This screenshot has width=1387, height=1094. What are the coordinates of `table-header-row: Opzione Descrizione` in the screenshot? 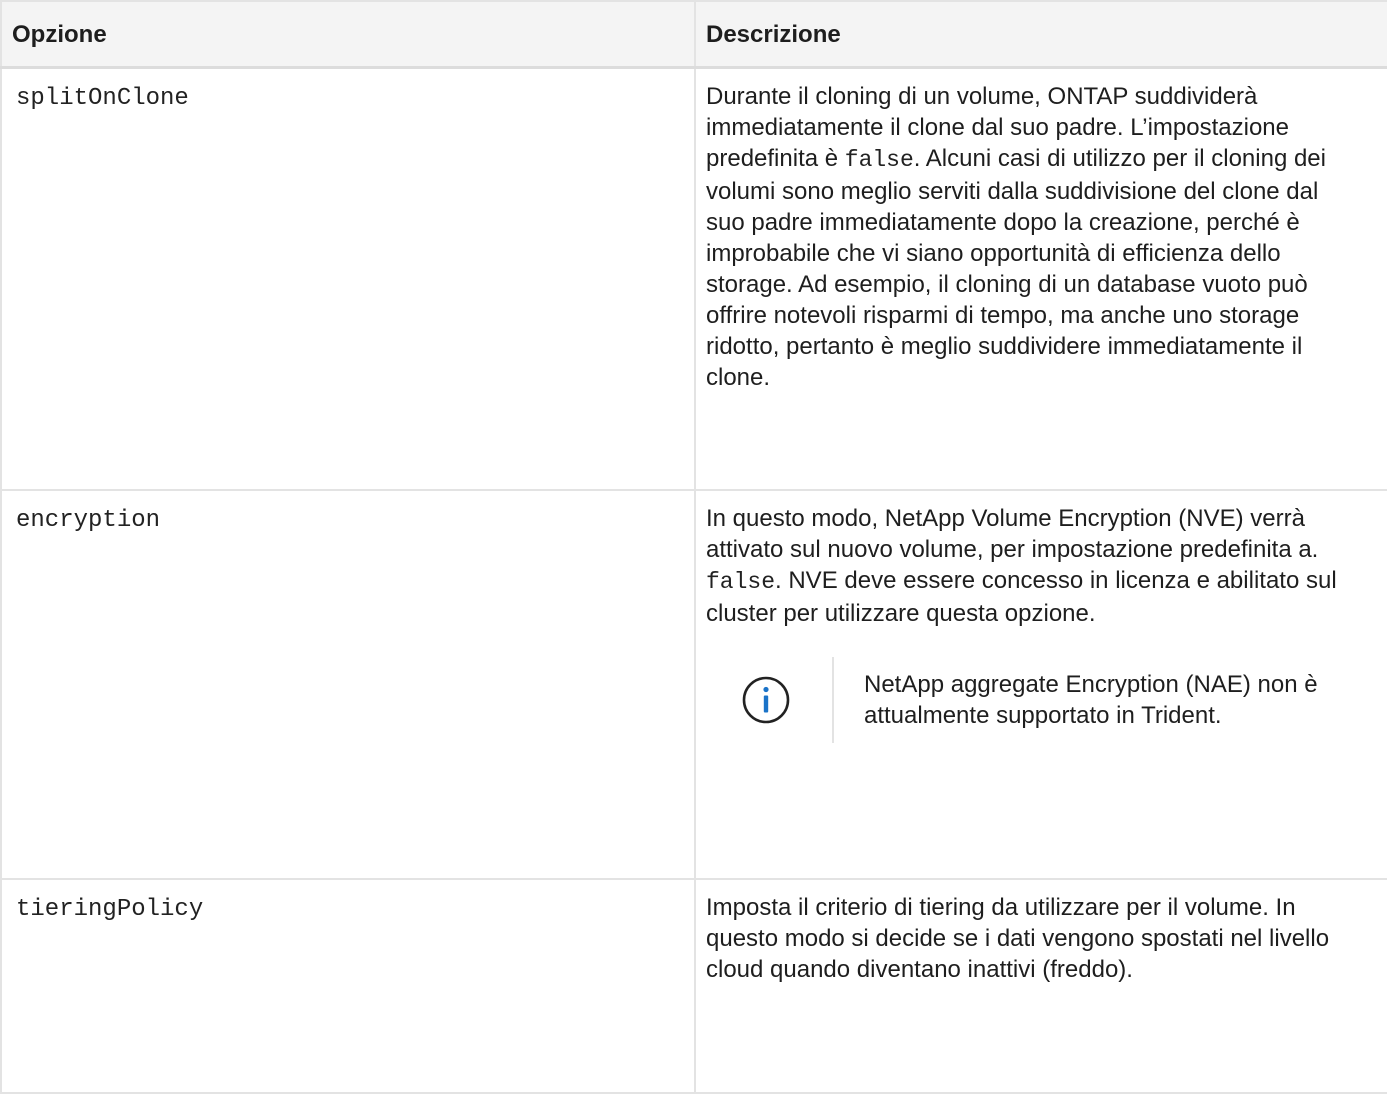 It's located at (693, 34).